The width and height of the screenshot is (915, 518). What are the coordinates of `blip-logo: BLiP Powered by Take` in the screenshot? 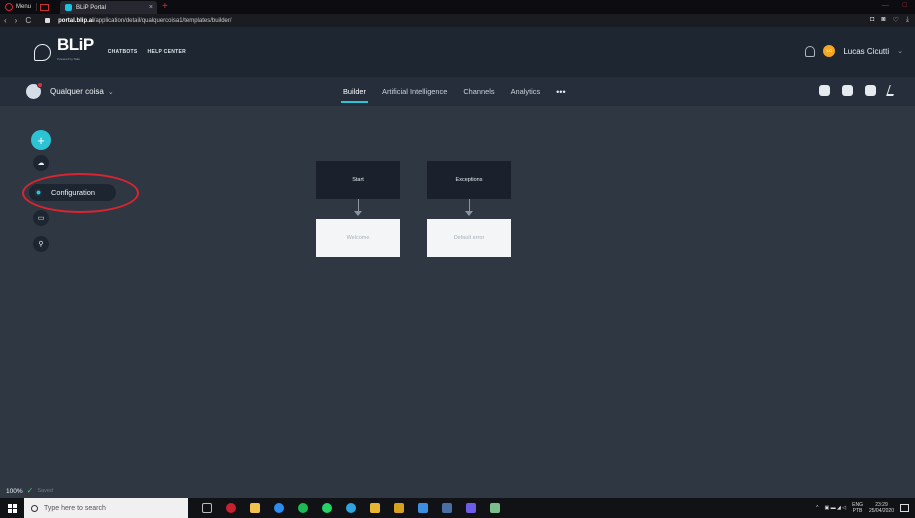 It's located at (64, 51).